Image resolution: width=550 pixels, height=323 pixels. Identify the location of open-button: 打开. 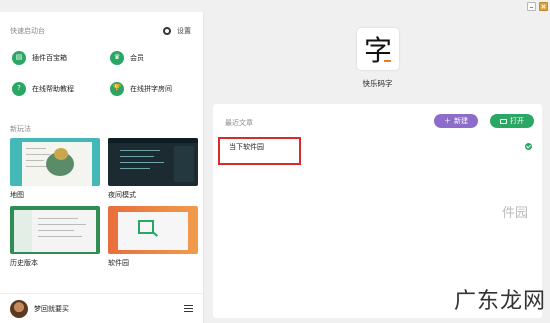
(512, 121).